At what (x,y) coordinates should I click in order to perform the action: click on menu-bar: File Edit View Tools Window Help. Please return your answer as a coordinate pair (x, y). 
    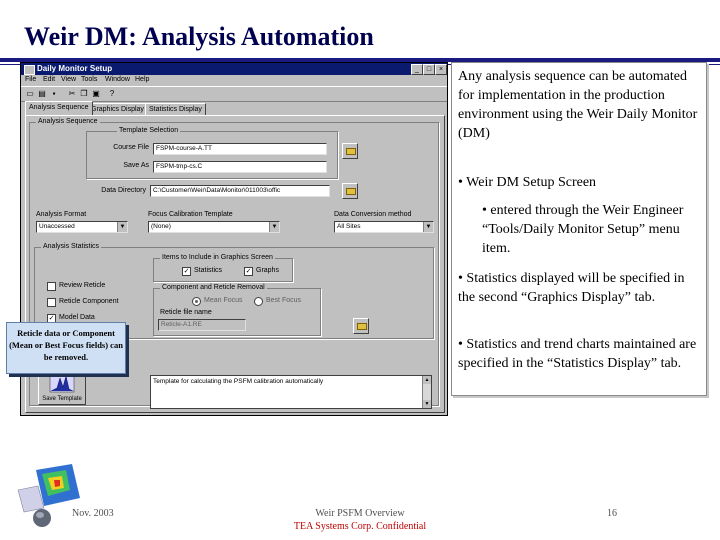
    Looking at the image, I should click on (234, 80).